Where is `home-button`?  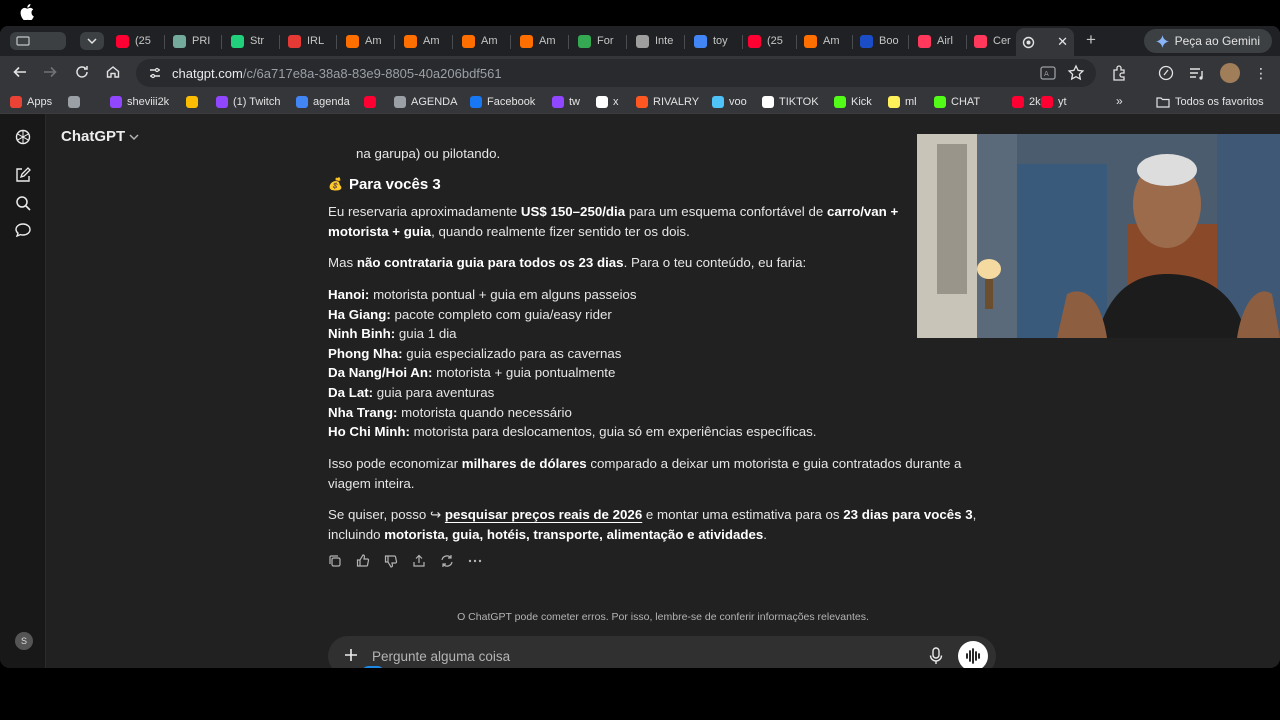 home-button is located at coordinates (113, 73).